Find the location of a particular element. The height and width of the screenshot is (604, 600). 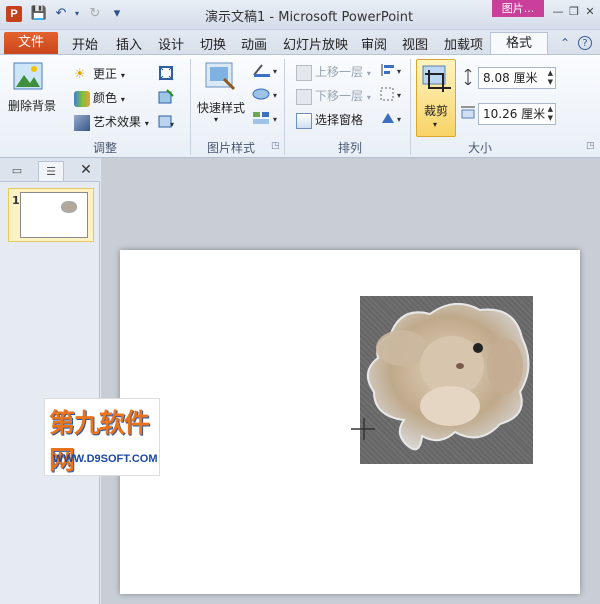

compress-pictures-icon is located at coordinates (166, 74).